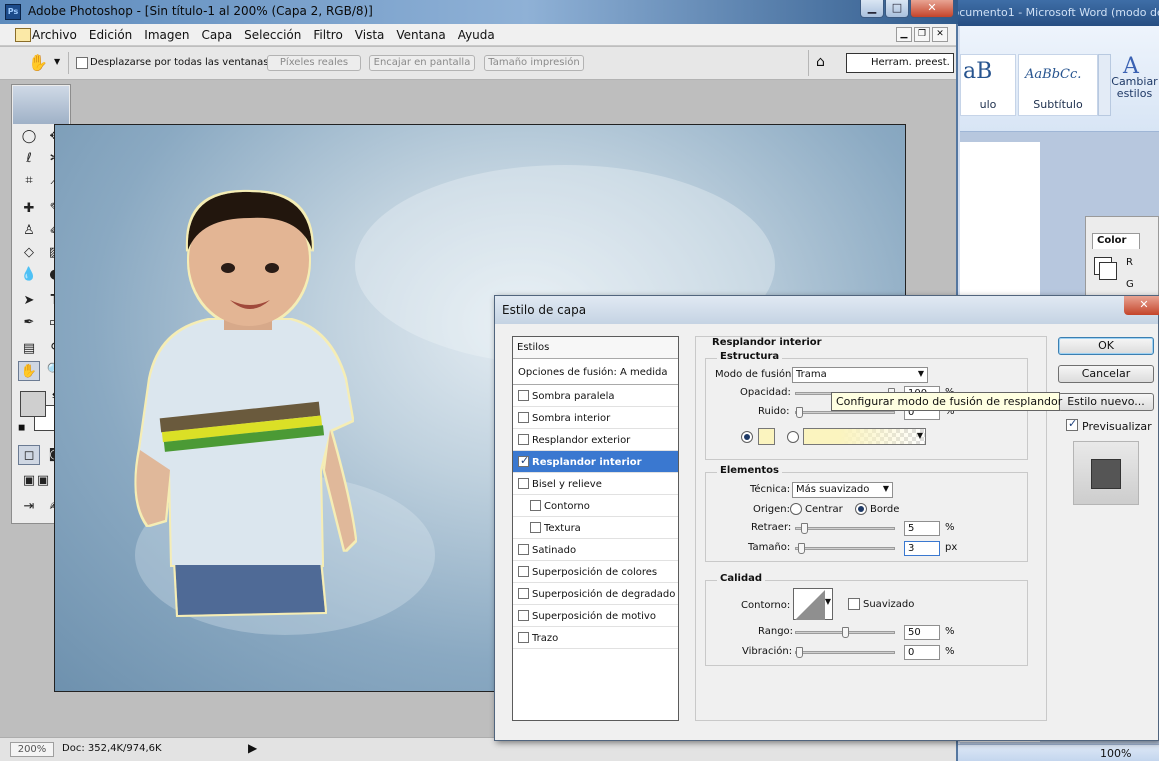 The height and width of the screenshot is (761, 1159). I want to click on range-input: 50, so click(922, 632).